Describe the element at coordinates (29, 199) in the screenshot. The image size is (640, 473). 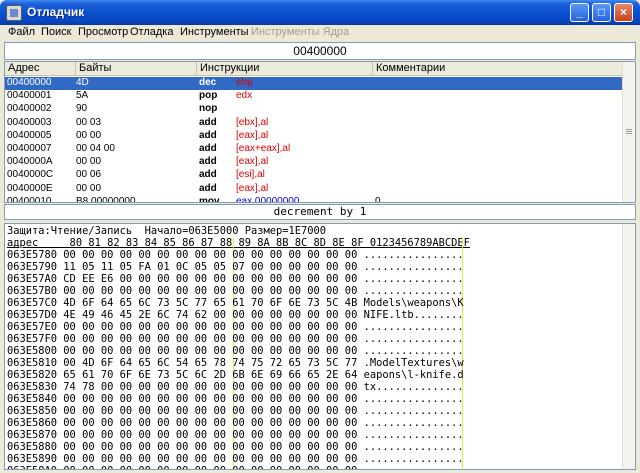
I see `row-address: 00400010` at that location.